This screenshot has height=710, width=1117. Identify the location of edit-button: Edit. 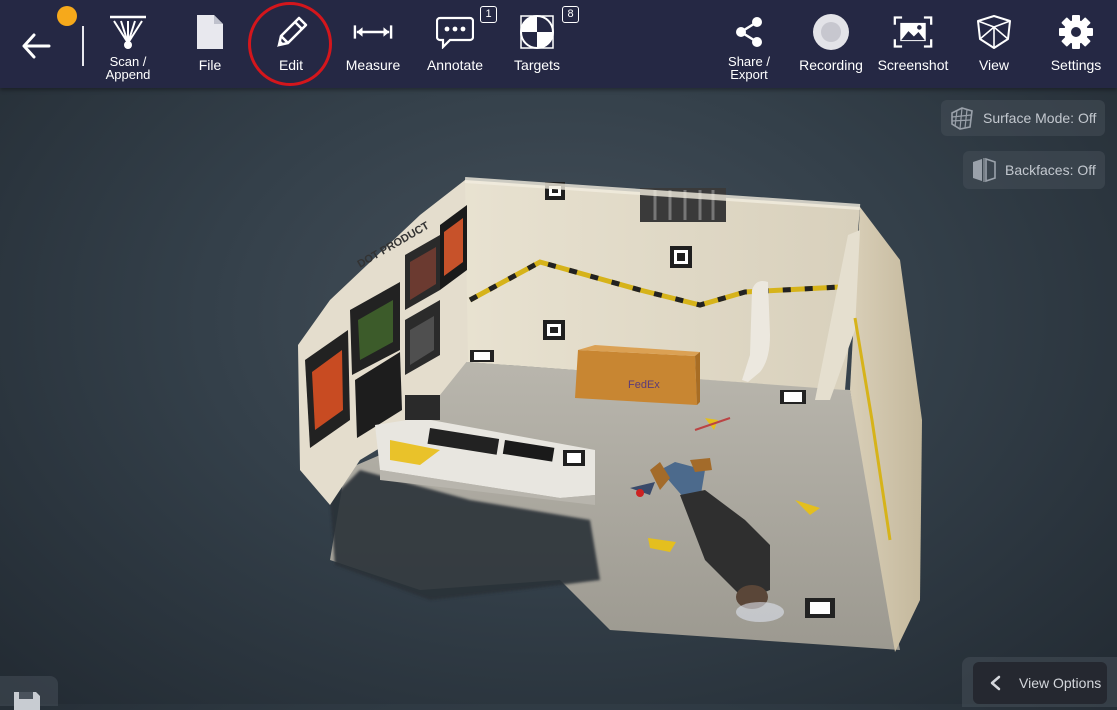
(291, 44).